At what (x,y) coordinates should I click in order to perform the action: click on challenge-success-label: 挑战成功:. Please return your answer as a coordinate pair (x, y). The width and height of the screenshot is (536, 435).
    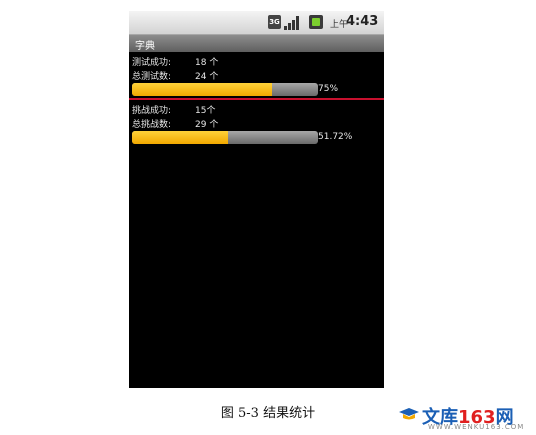
    Looking at the image, I should click on (152, 111).